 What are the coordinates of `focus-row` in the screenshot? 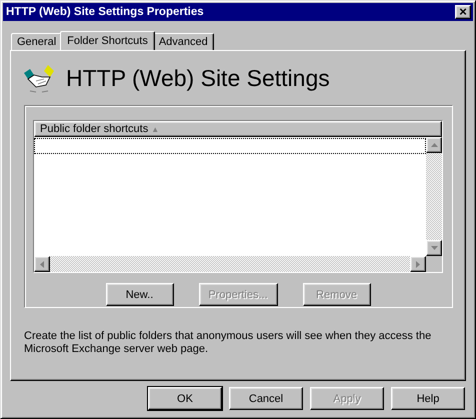 It's located at (230, 146).